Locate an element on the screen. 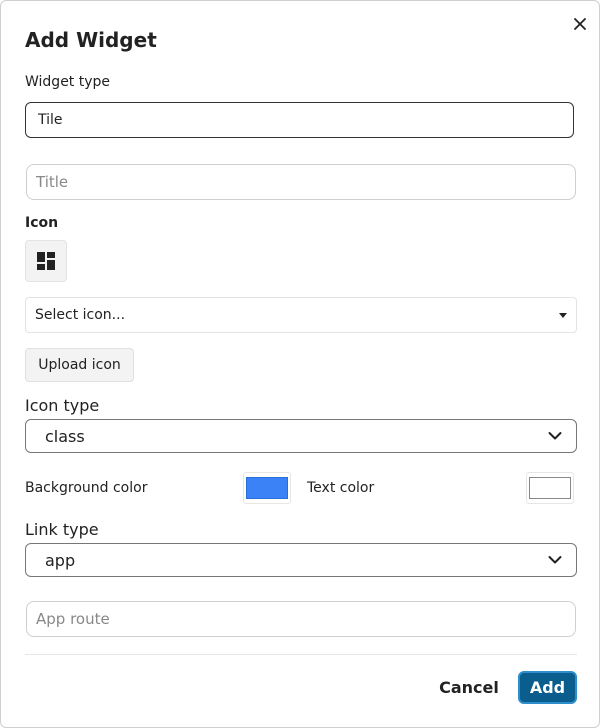  link-type-label: Link type is located at coordinates (62, 529).